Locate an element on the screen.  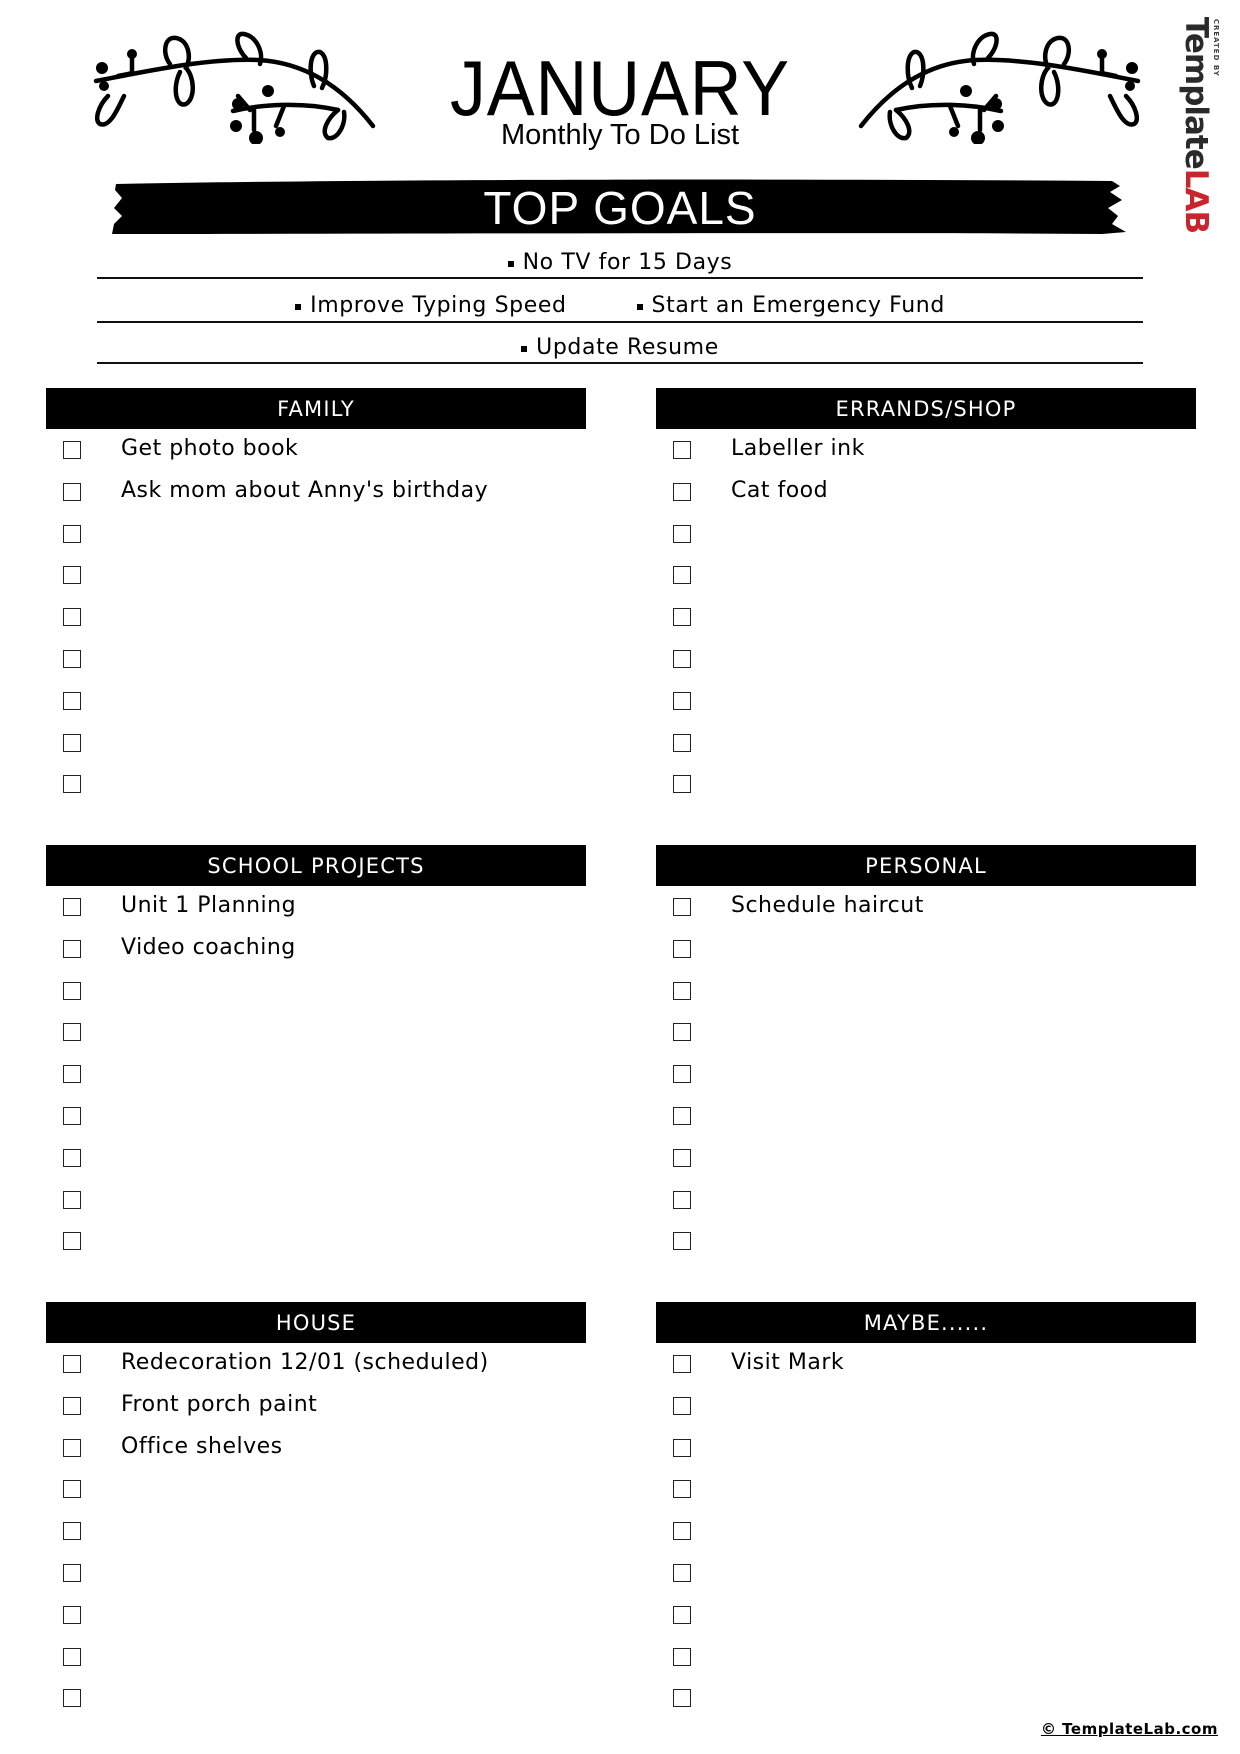
section-header: SCHOOL PROJECTS is located at coordinates (316, 865).